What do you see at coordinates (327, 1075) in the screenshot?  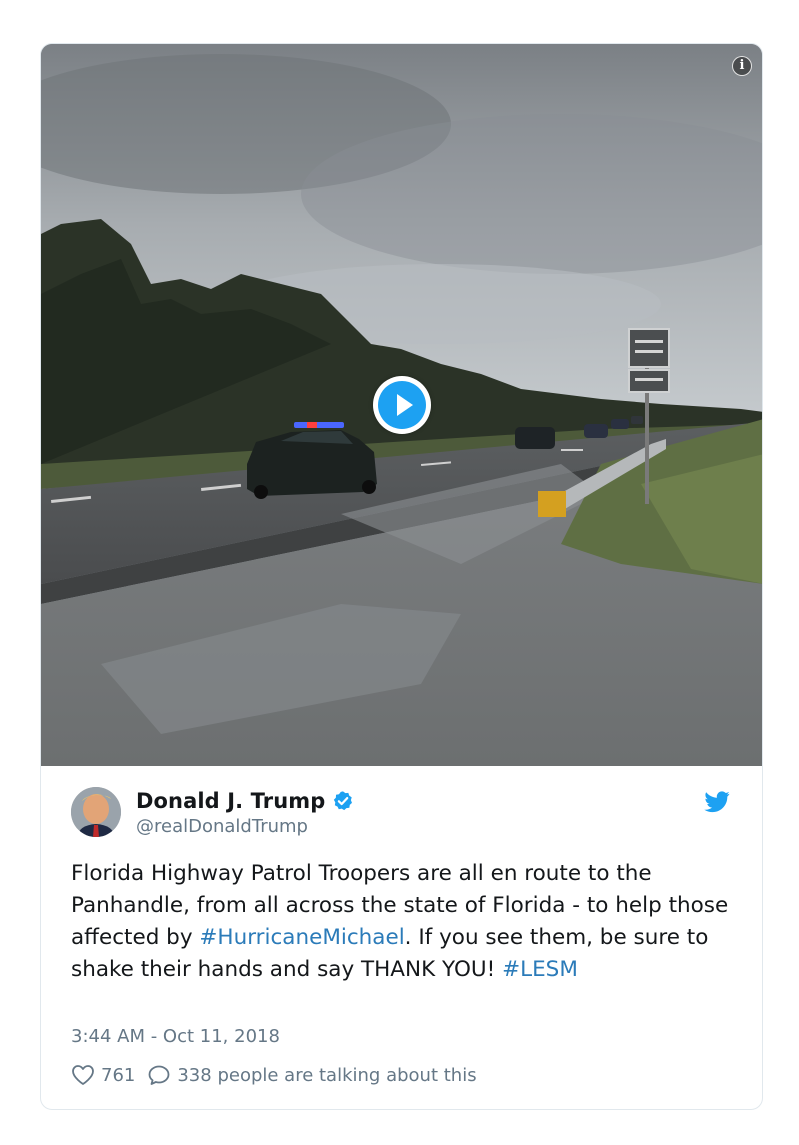 I see `talking-count-label: 338 people are talking about this` at bounding box center [327, 1075].